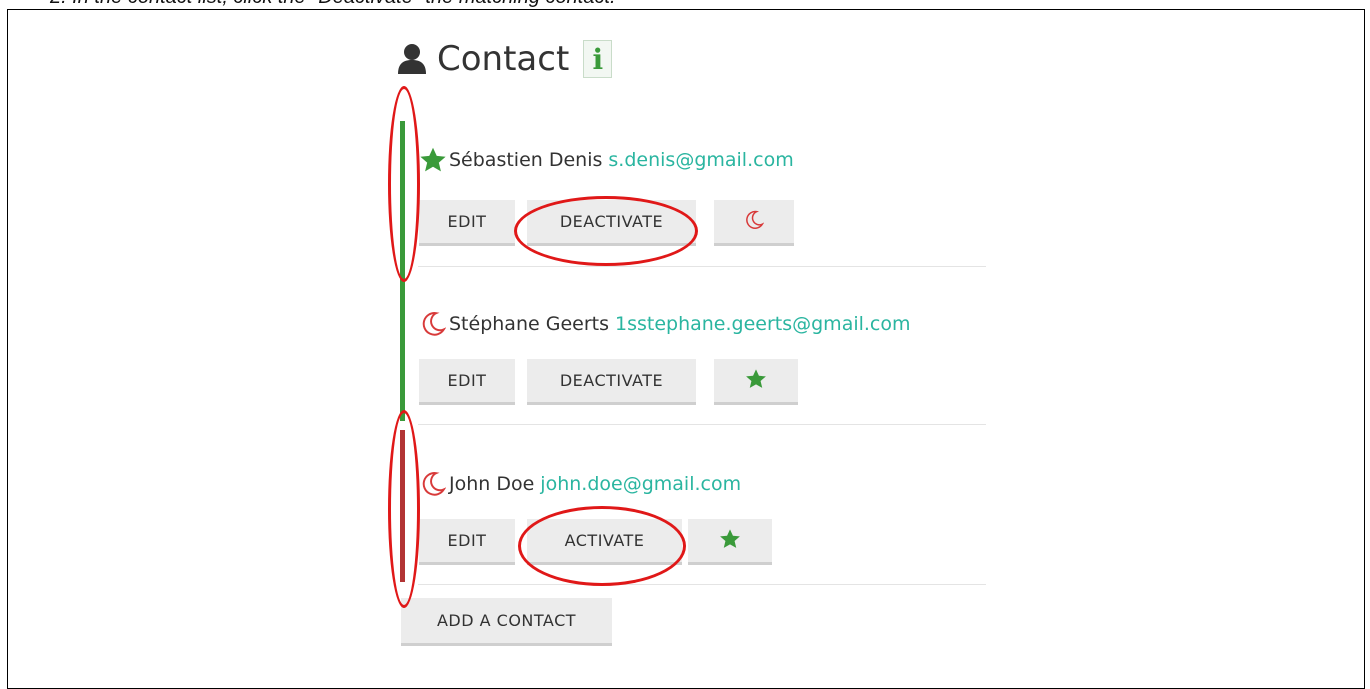 This screenshot has width=1370, height=689. I want to click on contact-email: s.denis@gmail.com, so click(700, 160).